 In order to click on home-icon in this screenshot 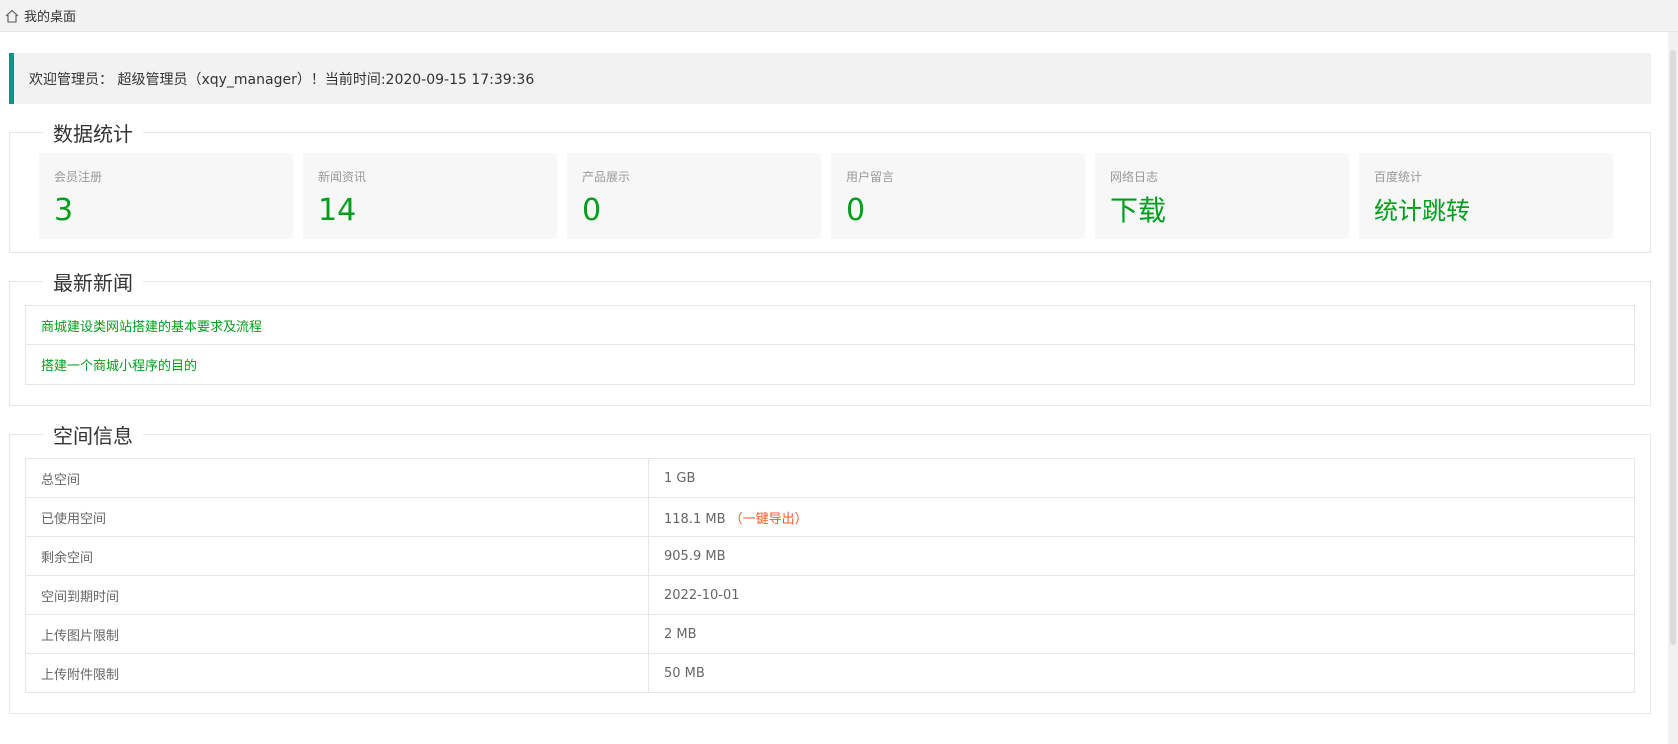, I will do `click(12, 16)`.